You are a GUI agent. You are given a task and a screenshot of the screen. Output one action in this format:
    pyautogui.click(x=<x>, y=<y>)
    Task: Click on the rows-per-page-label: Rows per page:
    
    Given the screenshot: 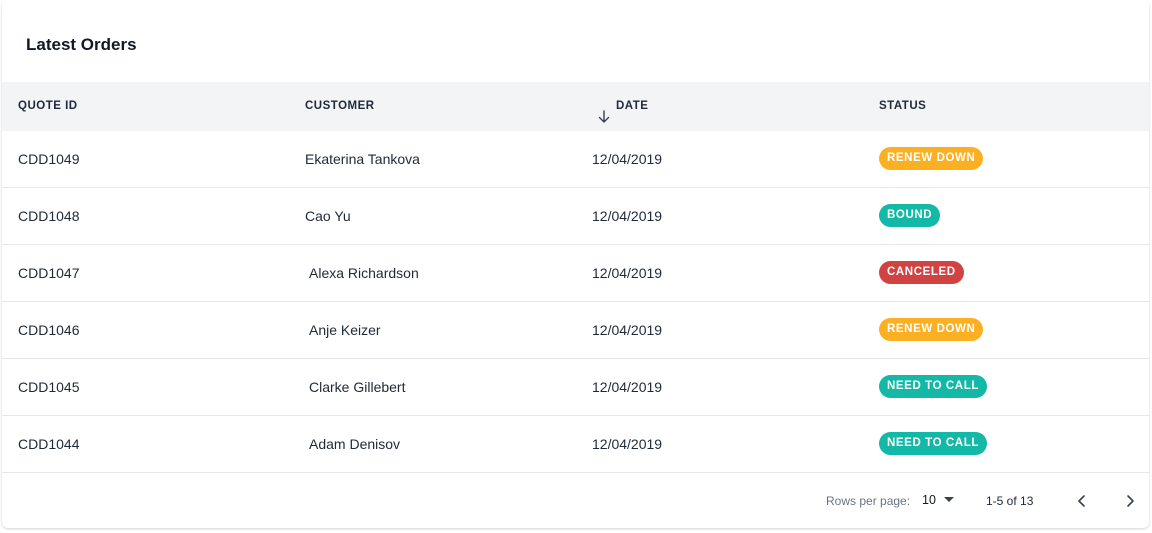 What is the action you would take?
    pyautogui.click(x=868, y=501)
    